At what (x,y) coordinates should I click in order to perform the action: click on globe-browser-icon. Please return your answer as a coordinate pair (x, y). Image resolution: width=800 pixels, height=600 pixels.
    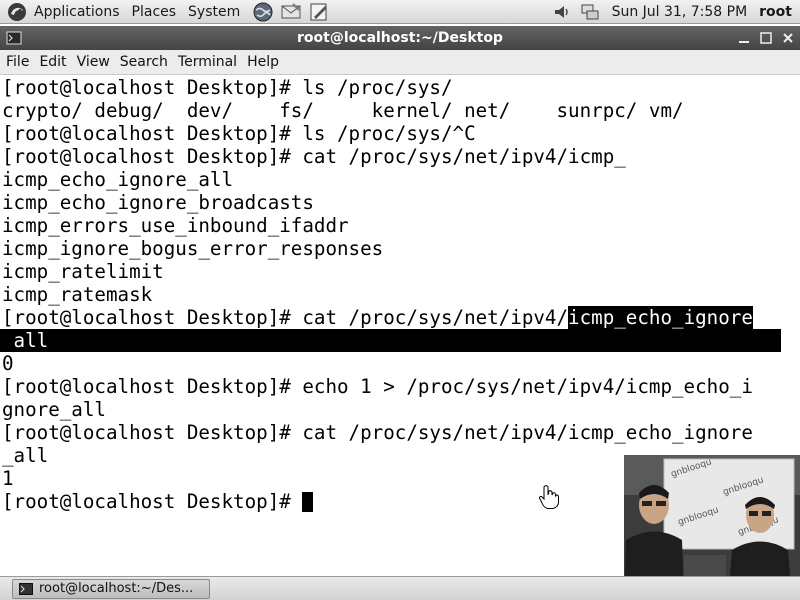
    Looking at the image, I should click on (263, 12).